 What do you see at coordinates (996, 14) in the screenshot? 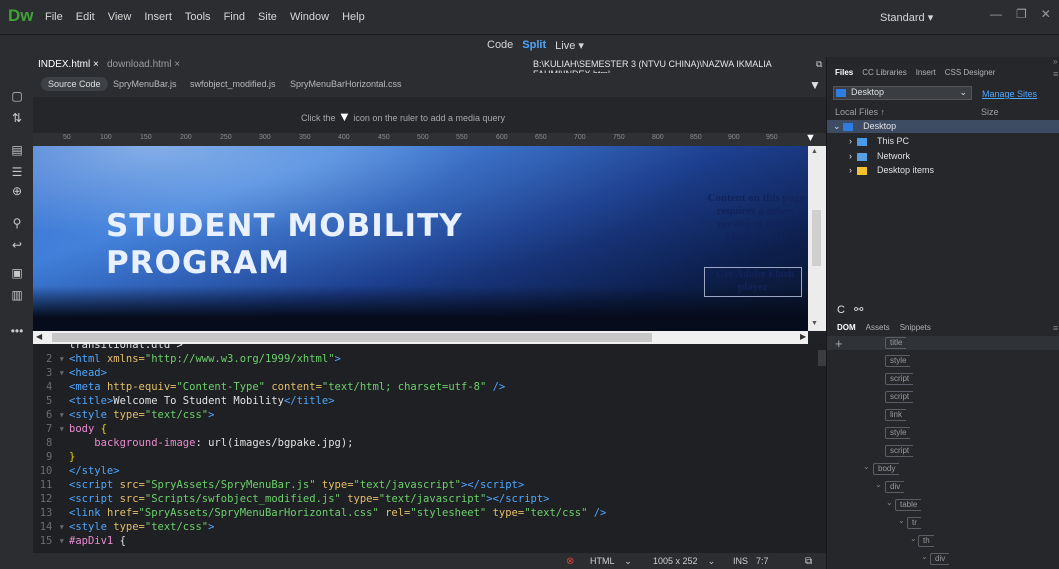
I see `minimize-icon: —` at bounding box center [996, 14].